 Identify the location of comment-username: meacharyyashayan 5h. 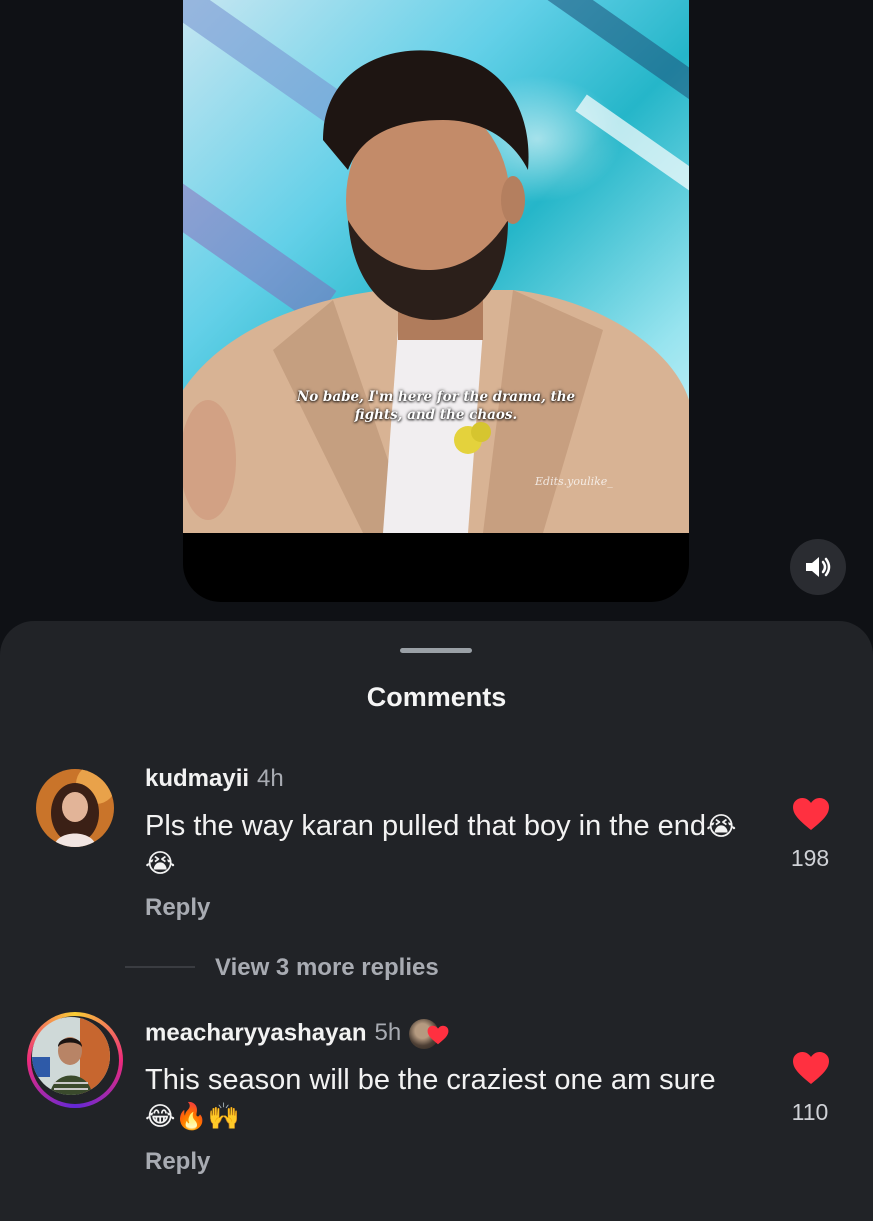
(297, 1034).